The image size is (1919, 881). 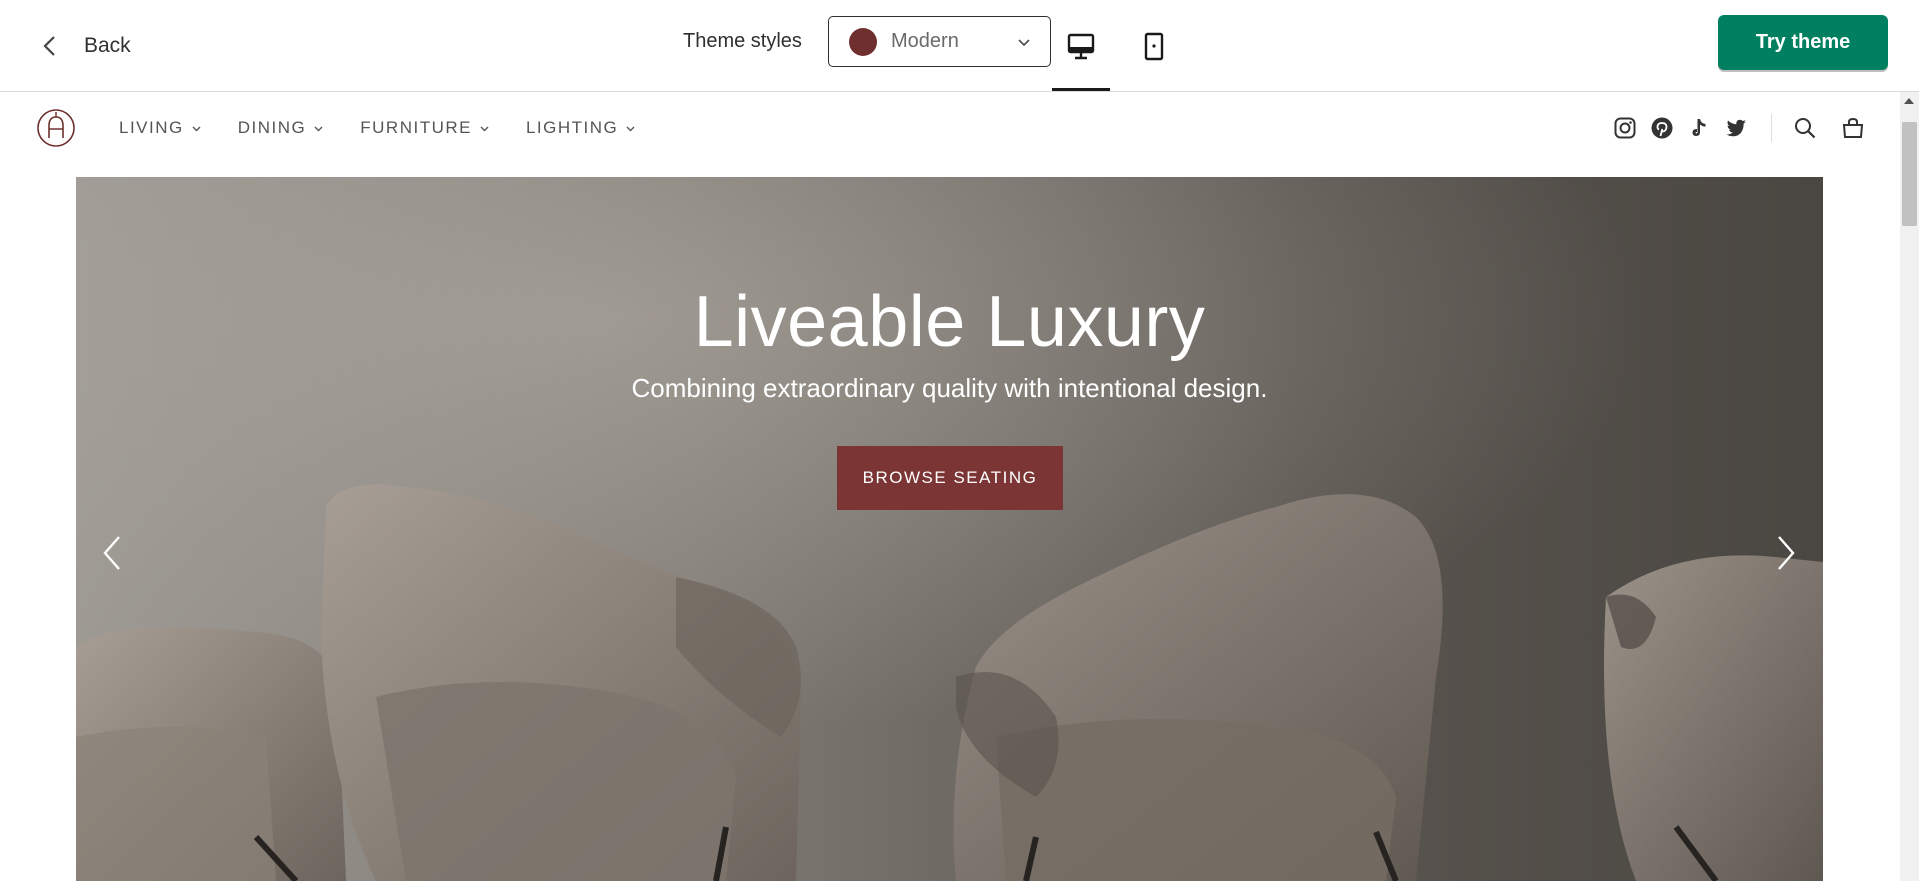 I want to click on cart-icon, so click(x=1853, y=128).